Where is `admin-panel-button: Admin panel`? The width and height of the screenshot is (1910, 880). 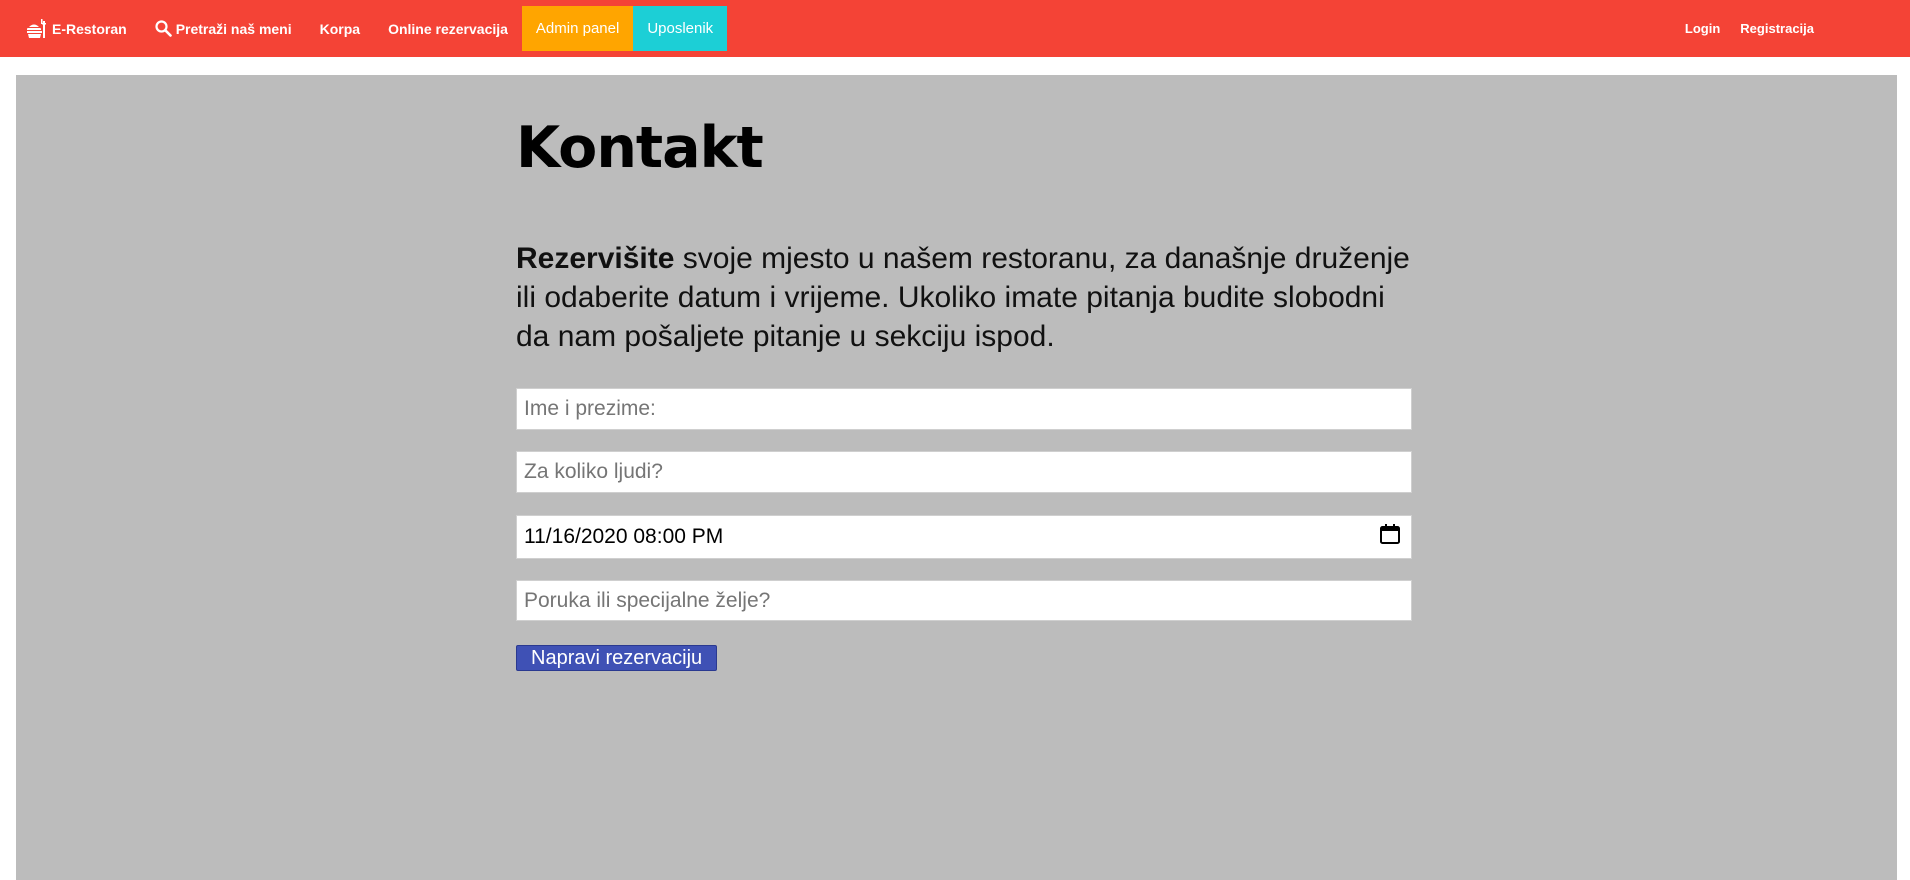 admin-panel-button: Admin panel is located at coordinates (577, 28).